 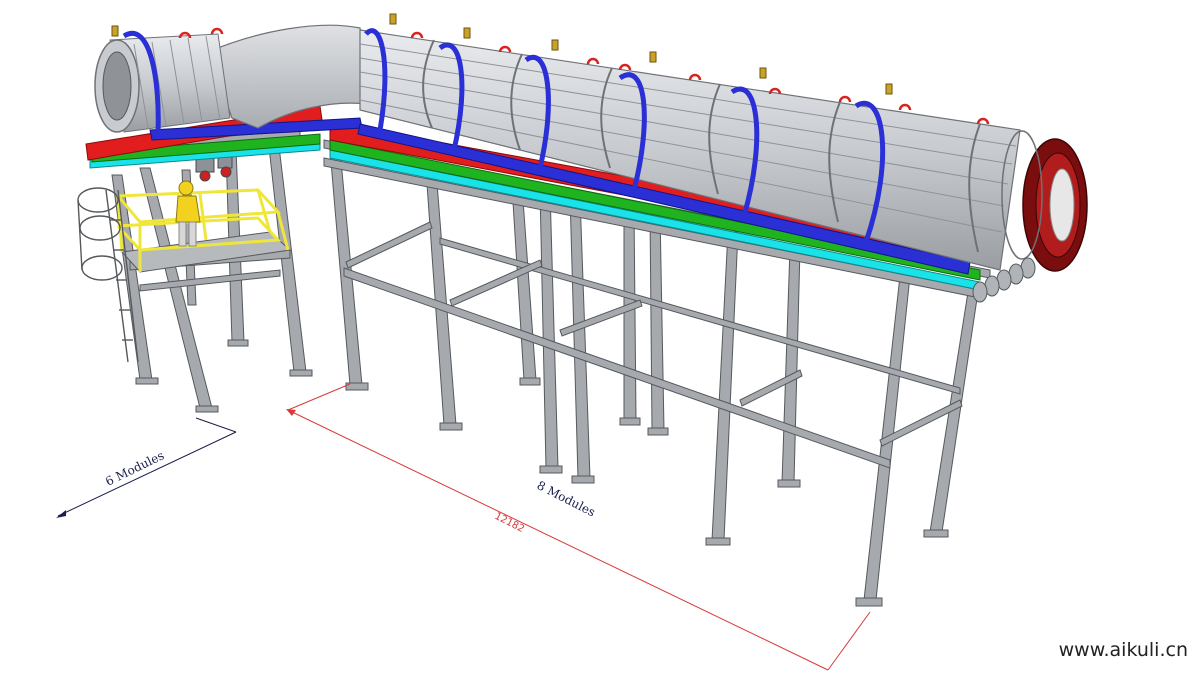 I want to click on label-6-modules: 6 Modules, so click(x=134, y=468).